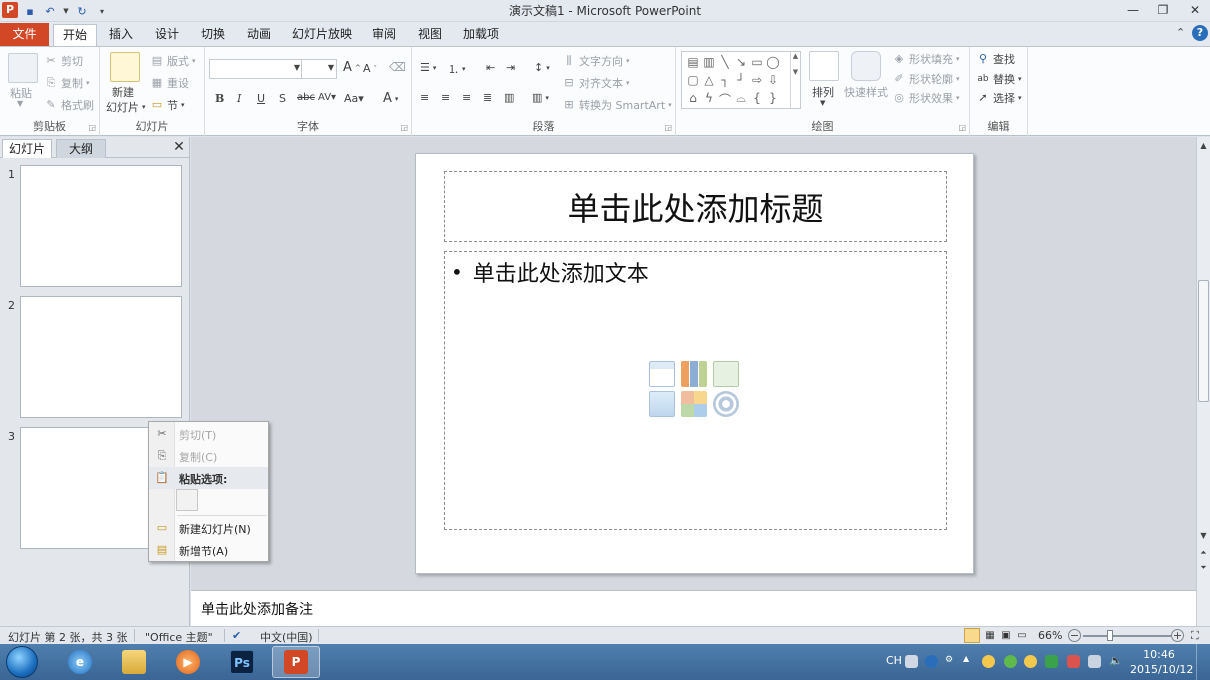 This screenshot has height=680, width=1210. Describe the element at coordinates (261, 98) in the screenshot. I see `underline-icon: U` at that location.